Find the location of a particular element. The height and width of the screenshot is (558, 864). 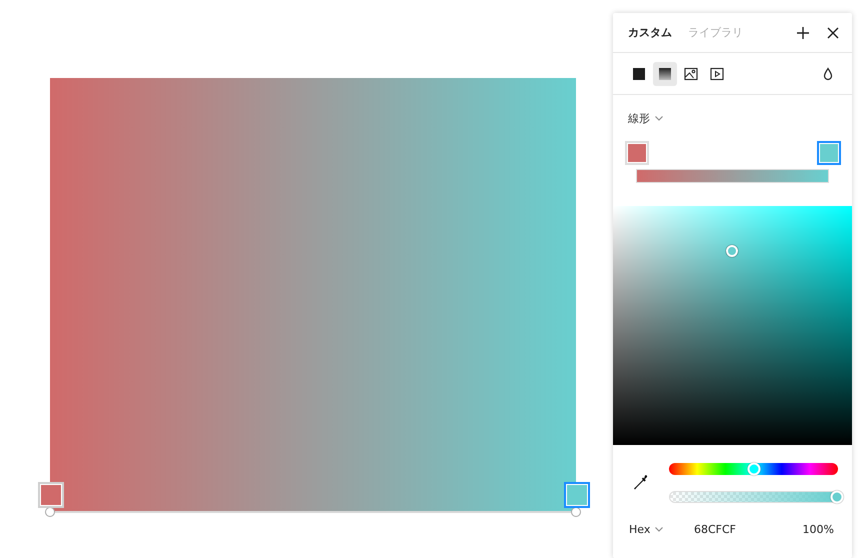

format-dropdown: Hex is located at coordinates (661, 529).